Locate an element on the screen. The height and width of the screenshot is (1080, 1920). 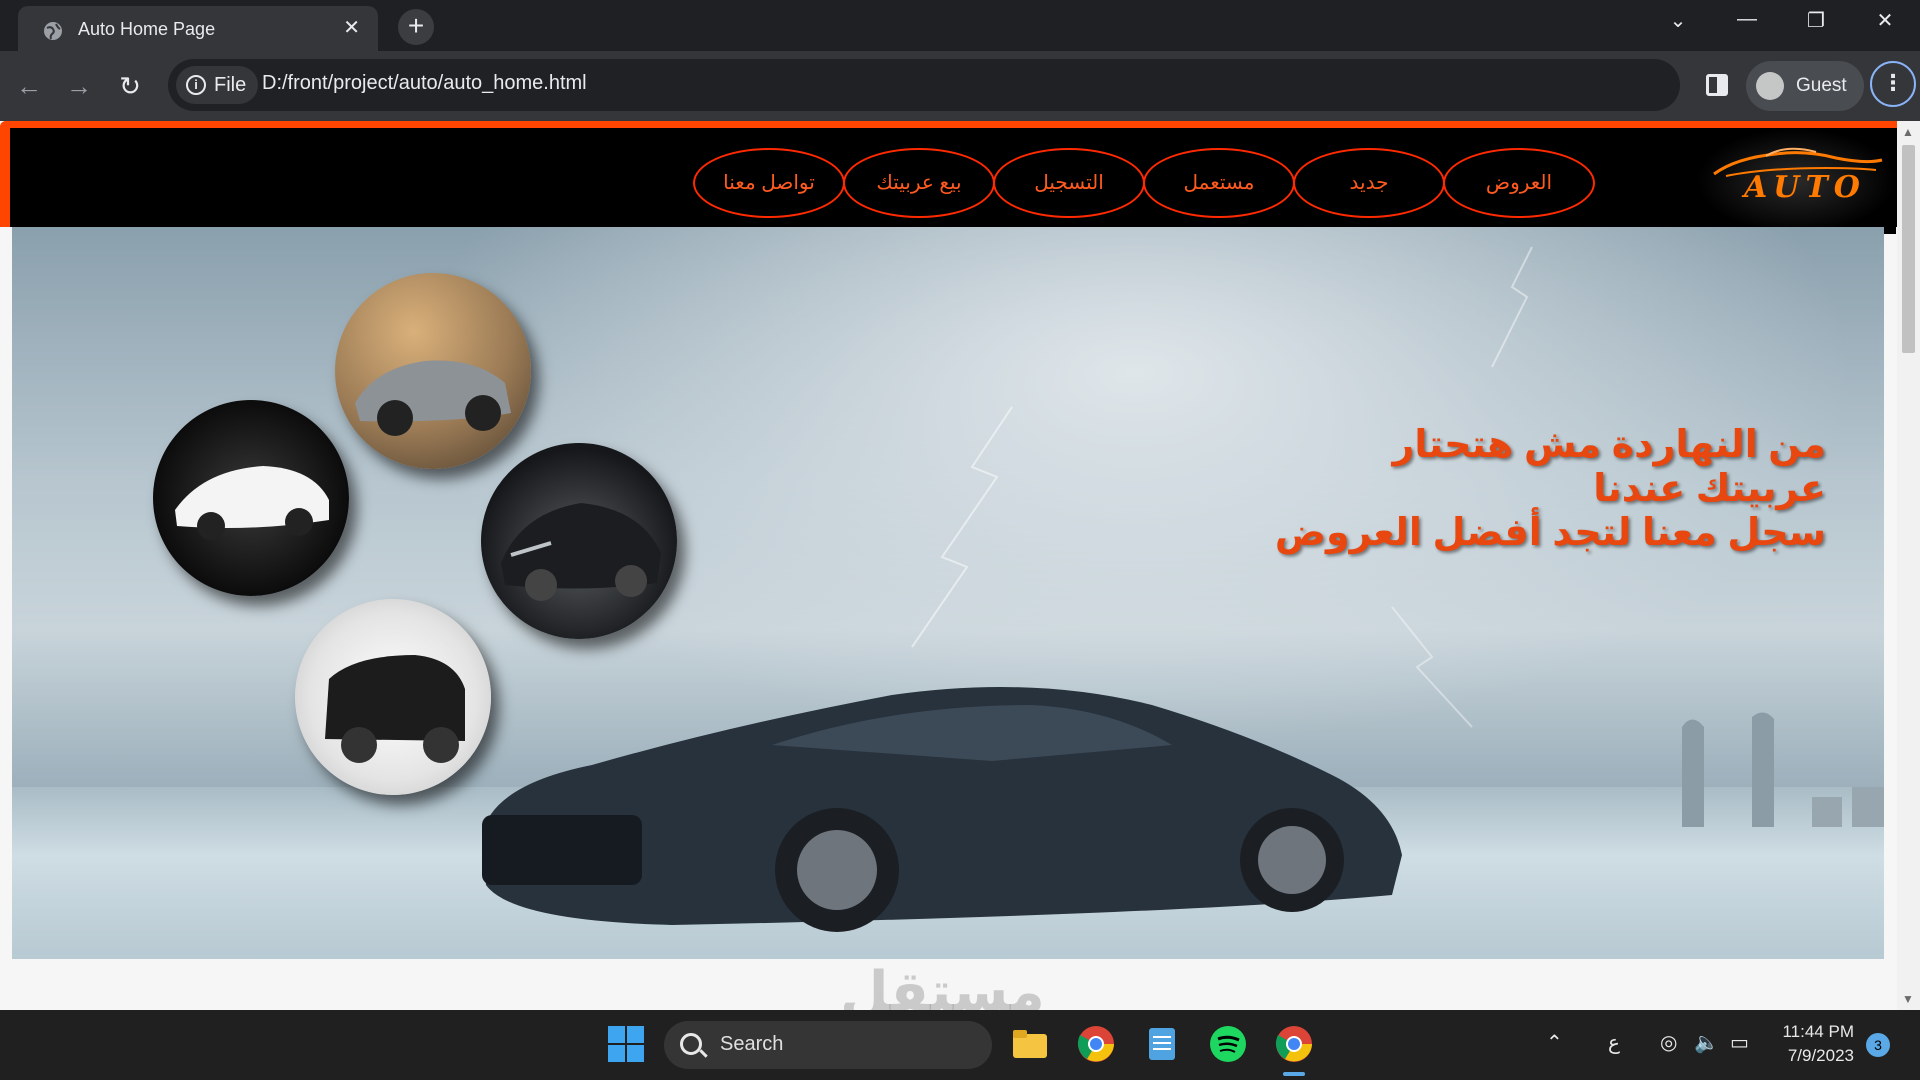
site-info-chip: i File is located at coordinates (217, 85).